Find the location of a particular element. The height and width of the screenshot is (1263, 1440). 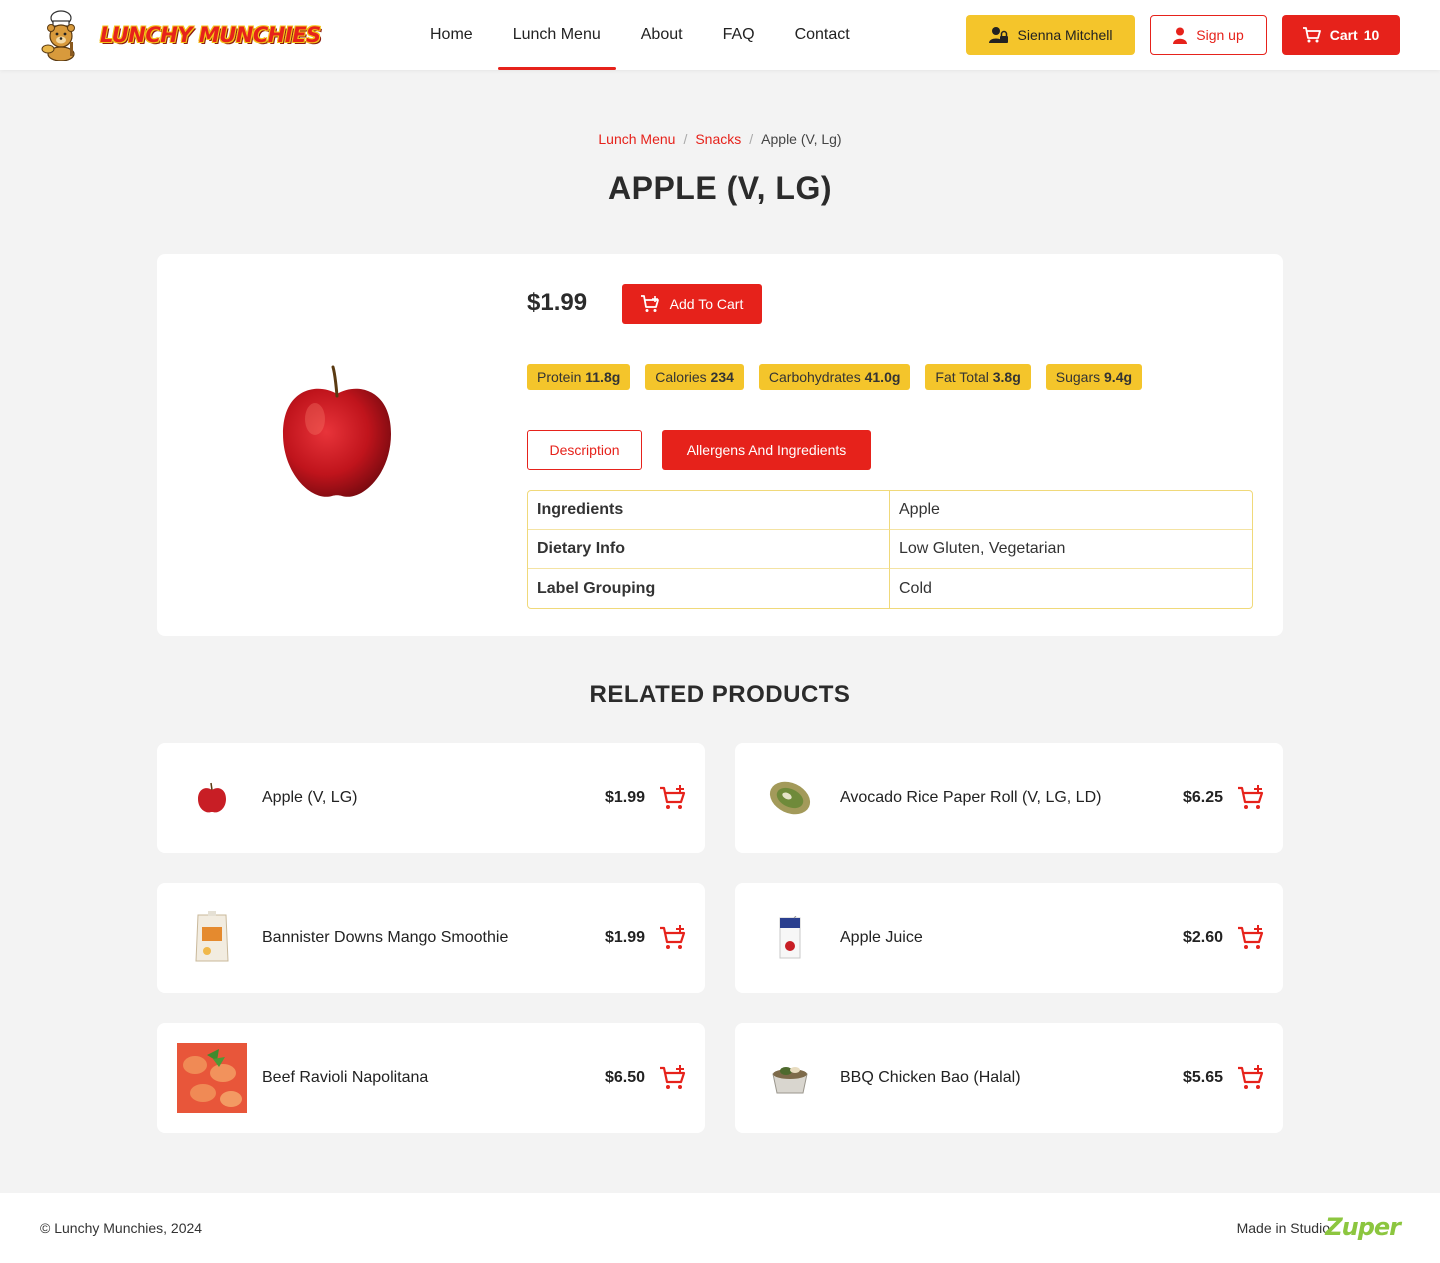

table-row: Ingredients Apple is located at coordinates (890, 510).